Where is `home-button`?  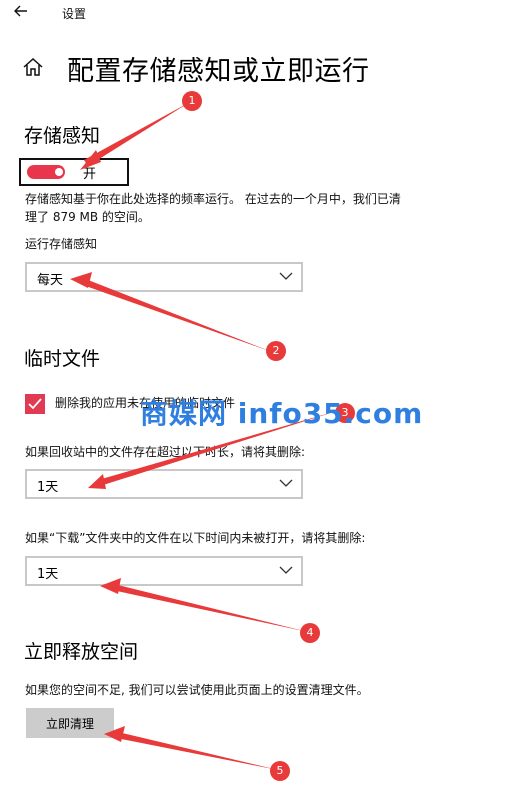
home-button is located at coordinates (35, 69).